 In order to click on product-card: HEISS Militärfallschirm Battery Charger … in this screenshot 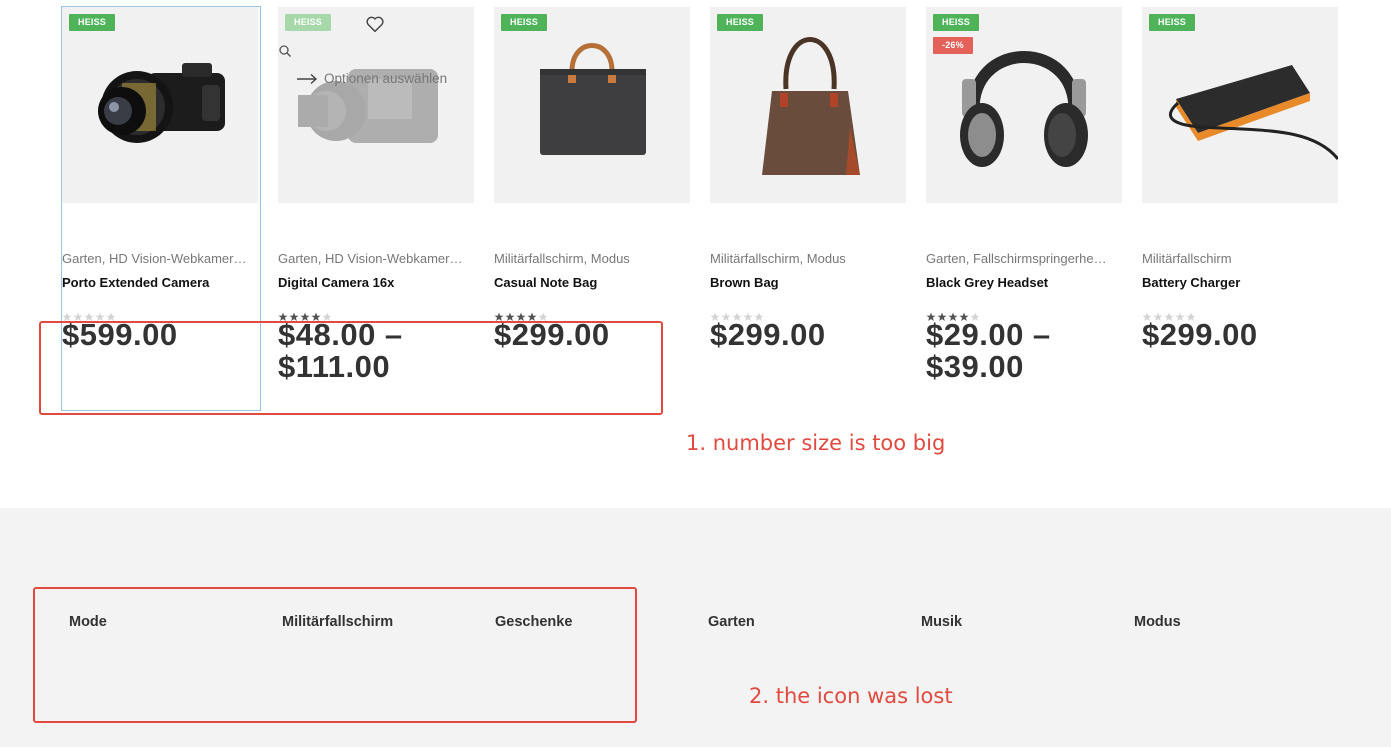, I will do `click(1240, 179)`.